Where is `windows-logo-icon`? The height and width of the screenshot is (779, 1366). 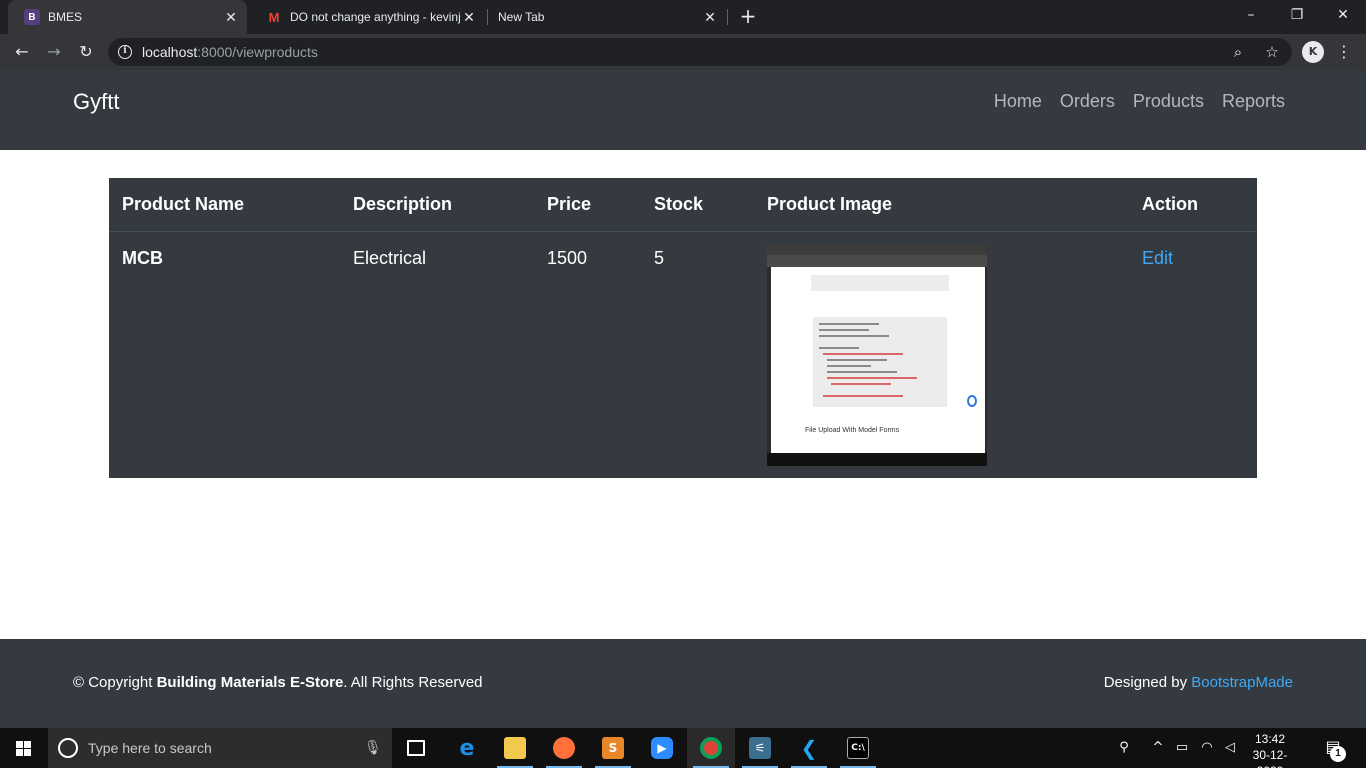 windows-logo-icon is located at coordinates (24, 748).